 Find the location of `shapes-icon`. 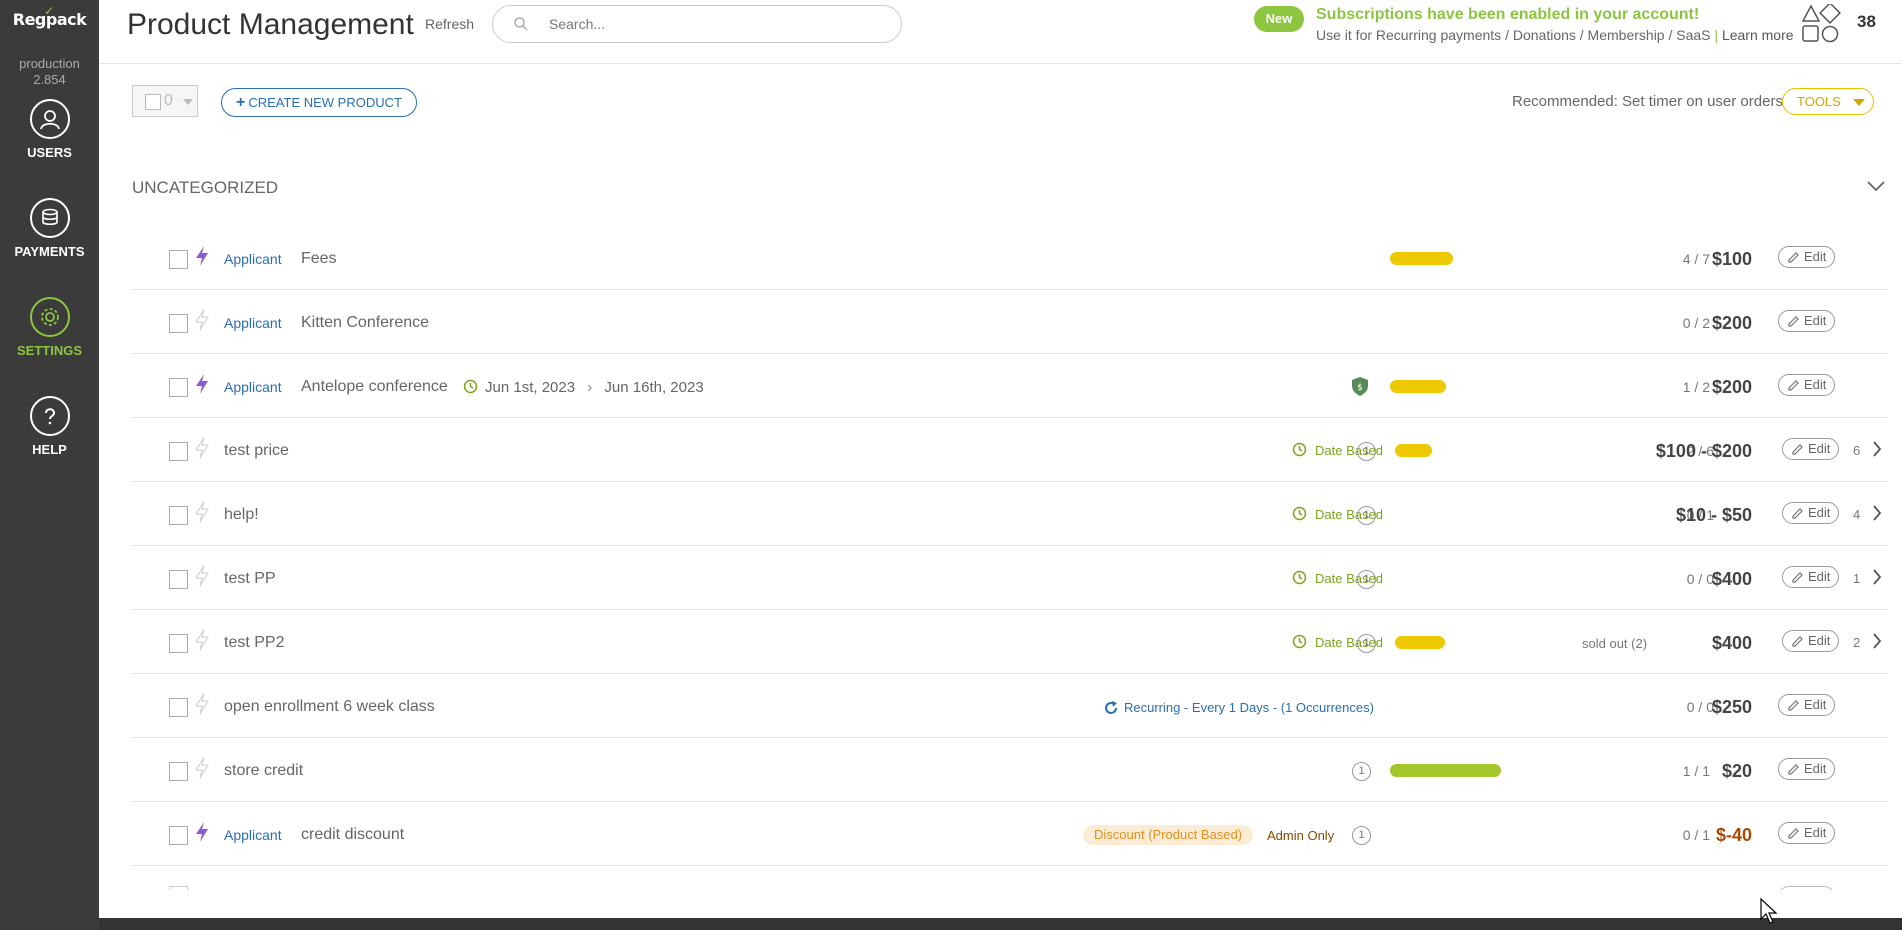

shapes-icon is located at coordinates (1821, 24).